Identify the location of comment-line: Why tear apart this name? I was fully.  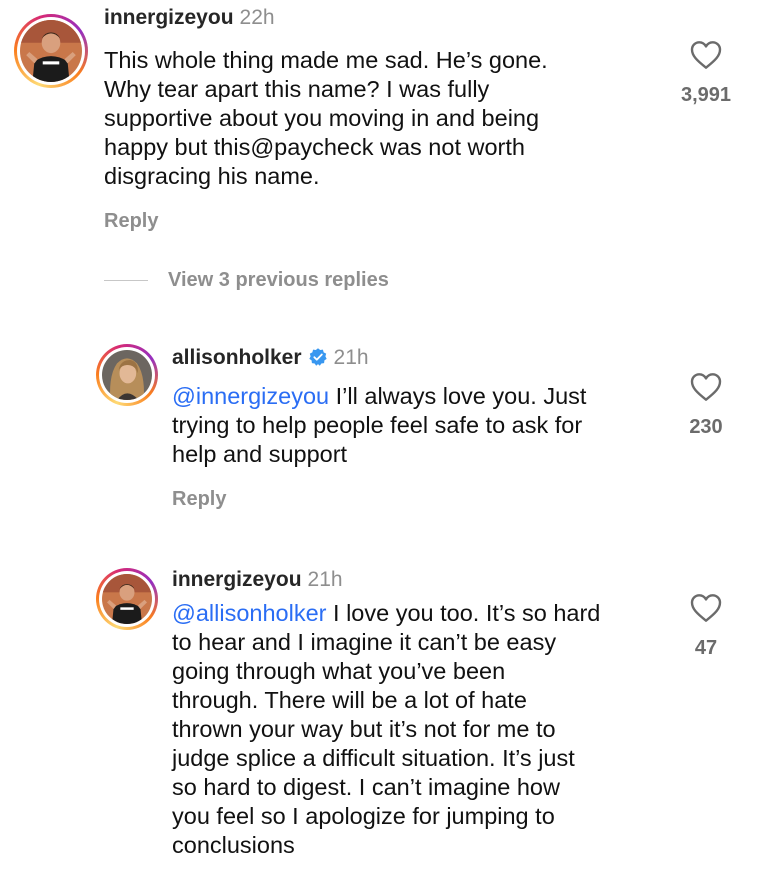
(297, 89).